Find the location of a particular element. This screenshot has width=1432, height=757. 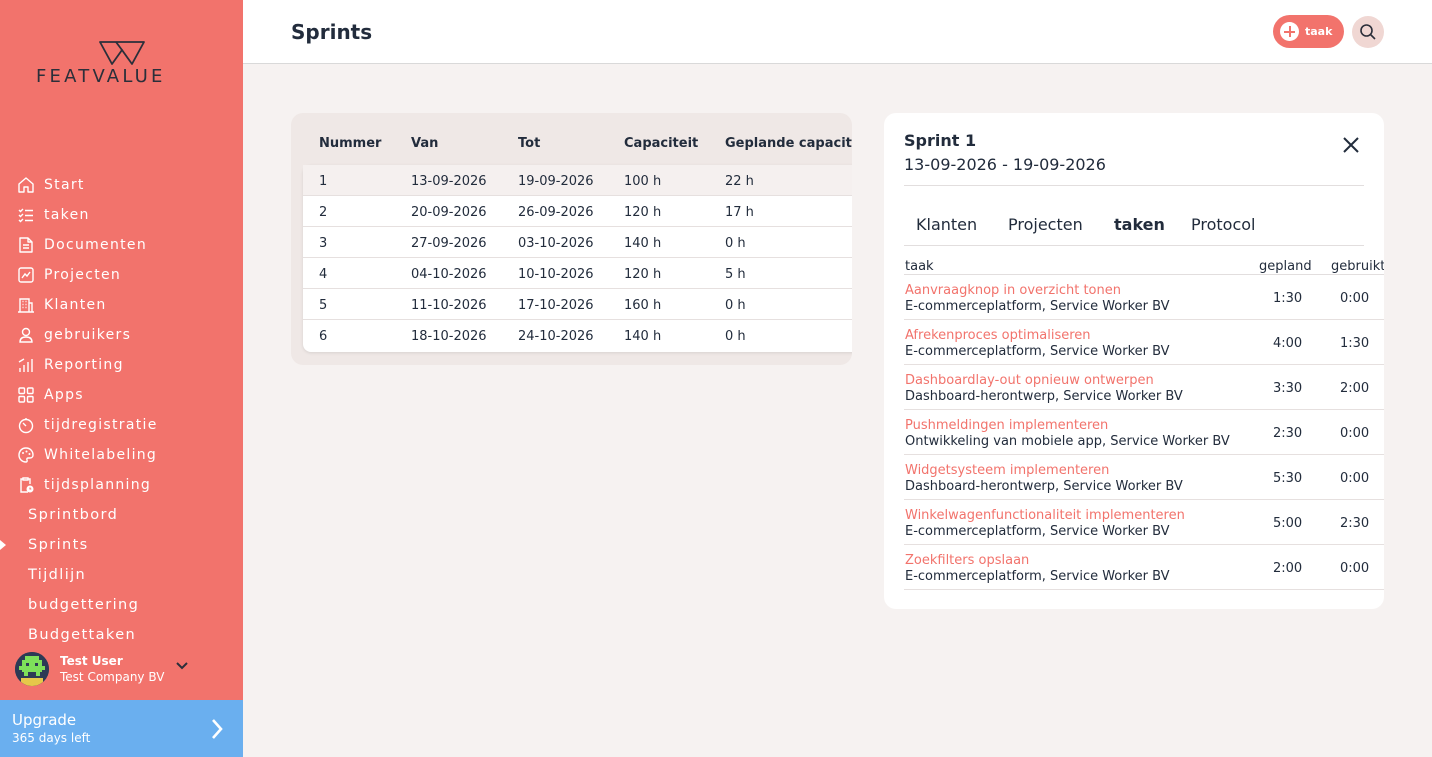

table-row: 5 11-10-2026 17-10-2026 160 h 0 h is located at coordinates (577, 304).